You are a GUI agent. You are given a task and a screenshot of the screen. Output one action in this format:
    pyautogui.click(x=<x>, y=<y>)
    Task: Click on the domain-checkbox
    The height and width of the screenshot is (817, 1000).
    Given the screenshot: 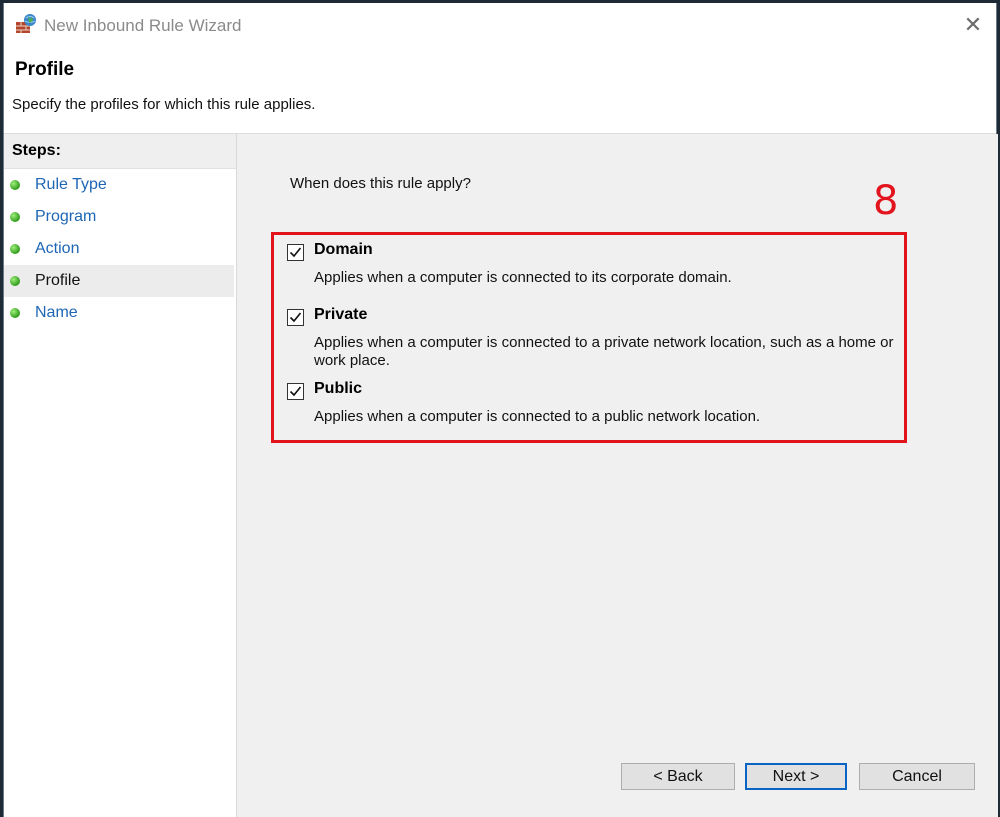 What is the action you would take?
    pyautogui.click(x=295, y=252)
    